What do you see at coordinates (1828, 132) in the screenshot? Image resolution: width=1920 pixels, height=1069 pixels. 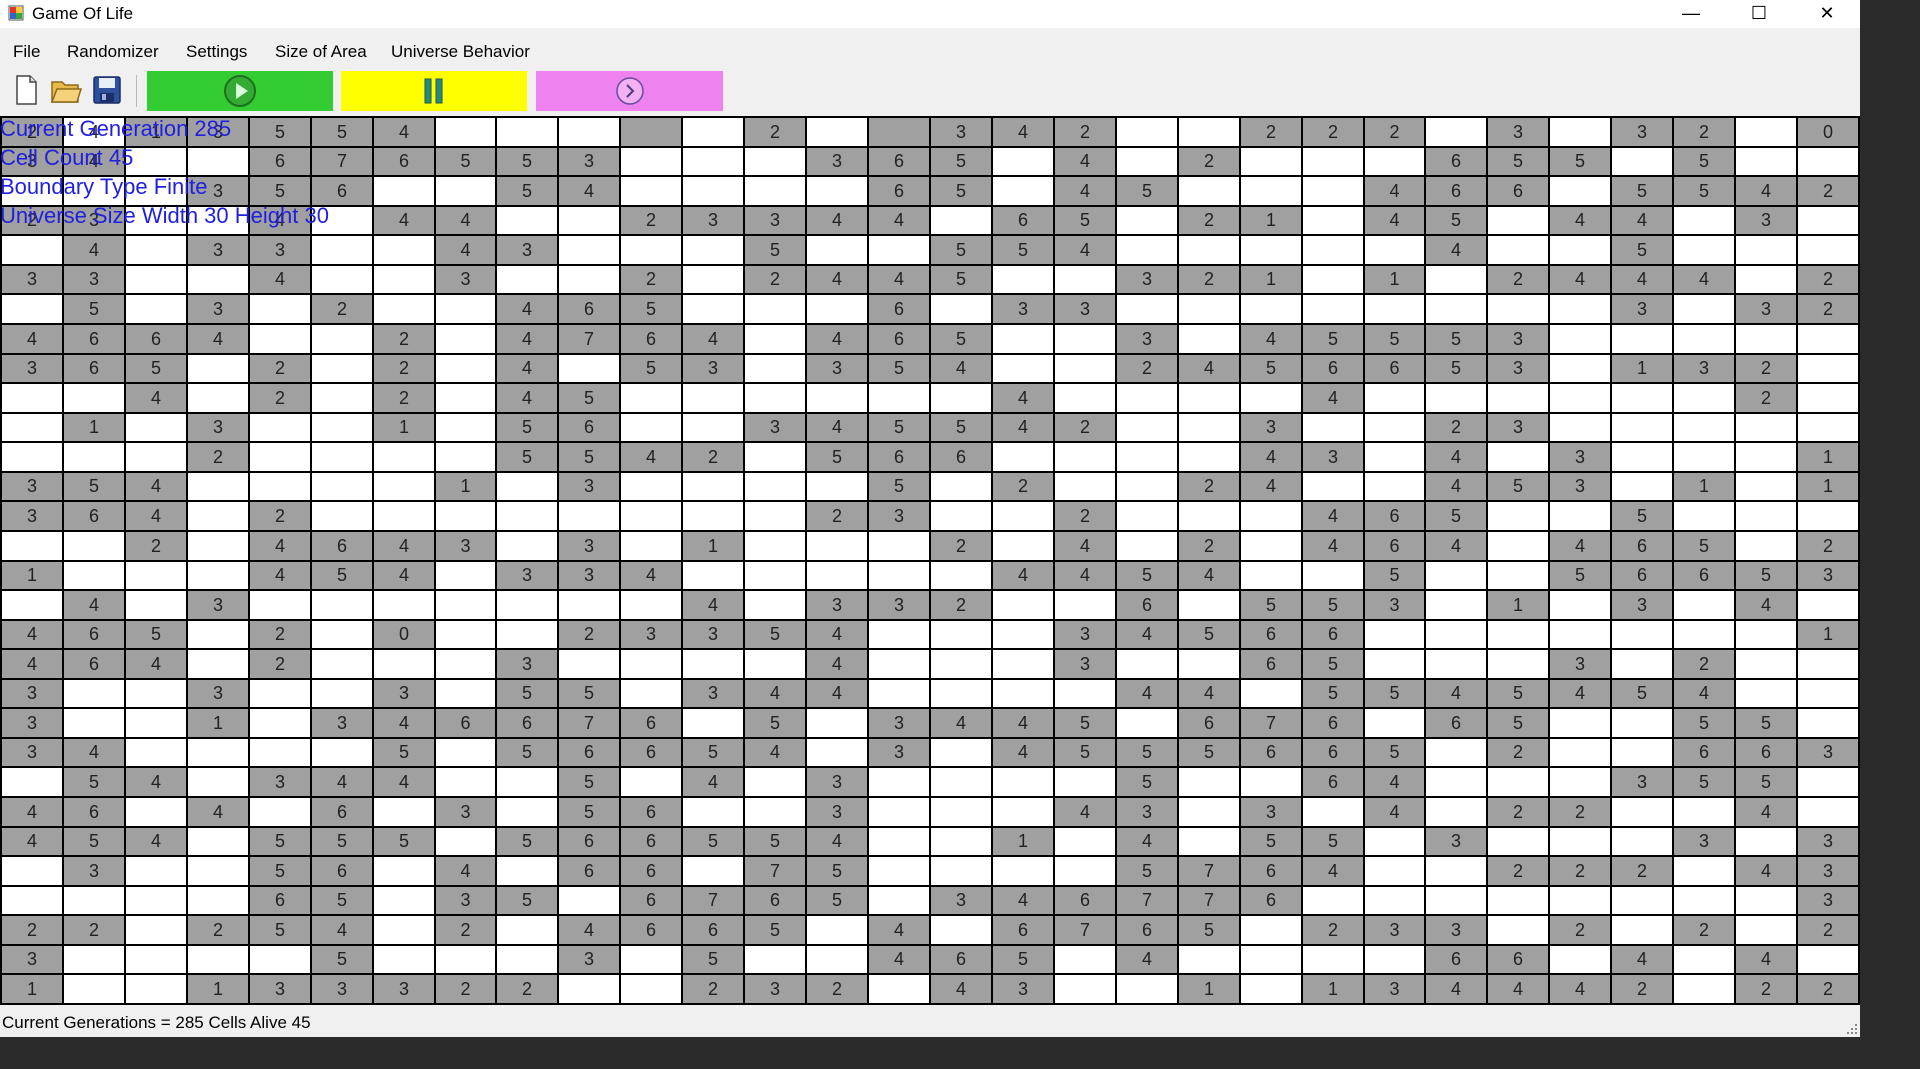 I see `grid-cell: 0` at bounding box center [1828, 132].